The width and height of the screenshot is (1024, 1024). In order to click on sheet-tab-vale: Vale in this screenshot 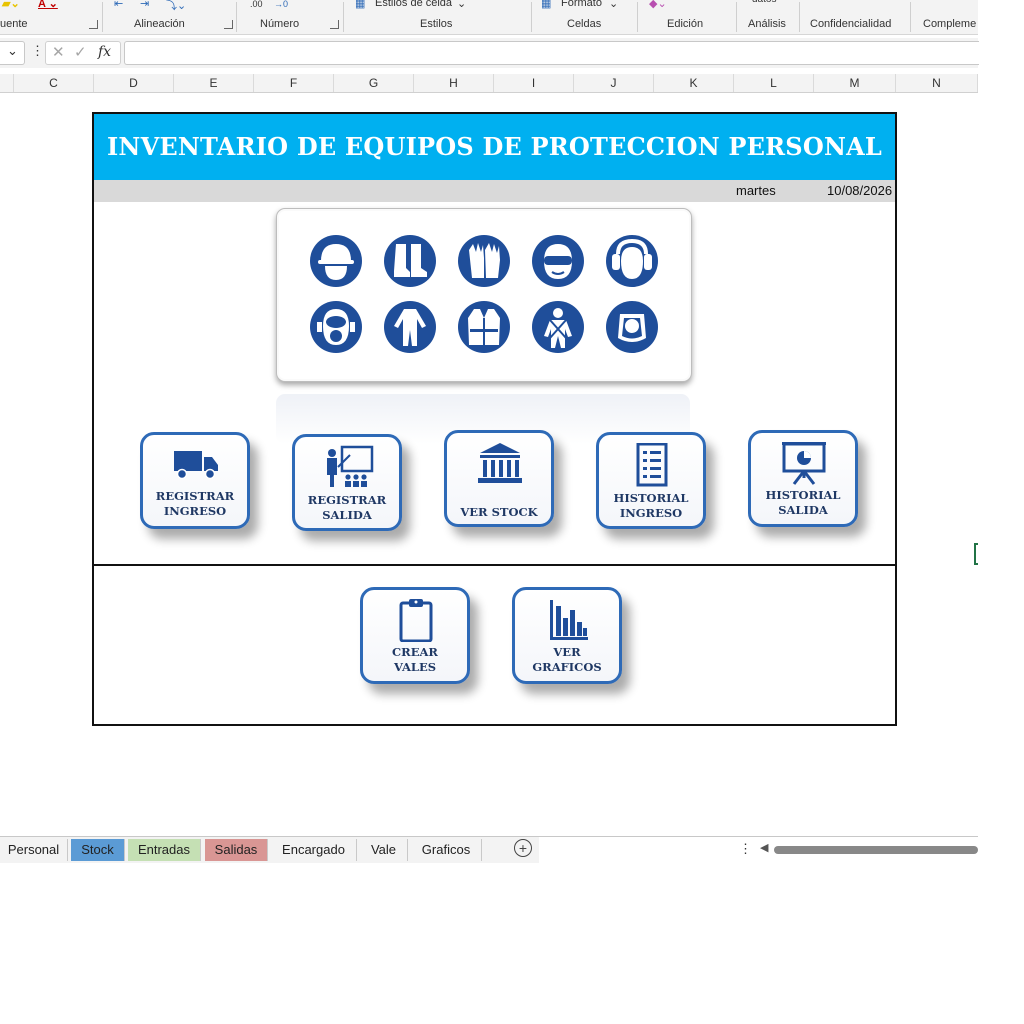, I will do `click(384, 850)`.